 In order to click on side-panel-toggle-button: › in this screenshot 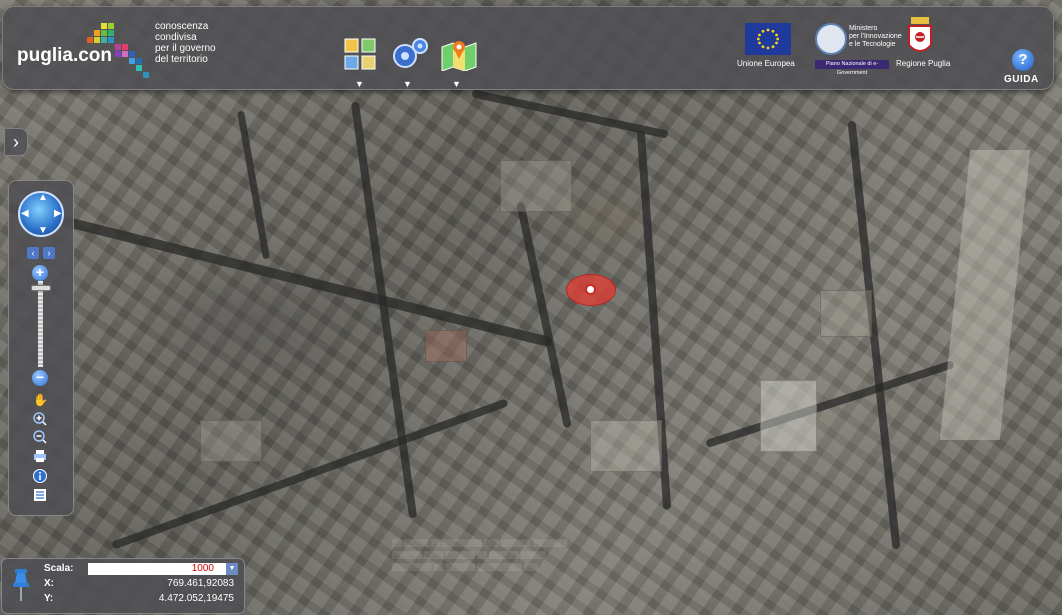, I will do `click(16, 142)`.